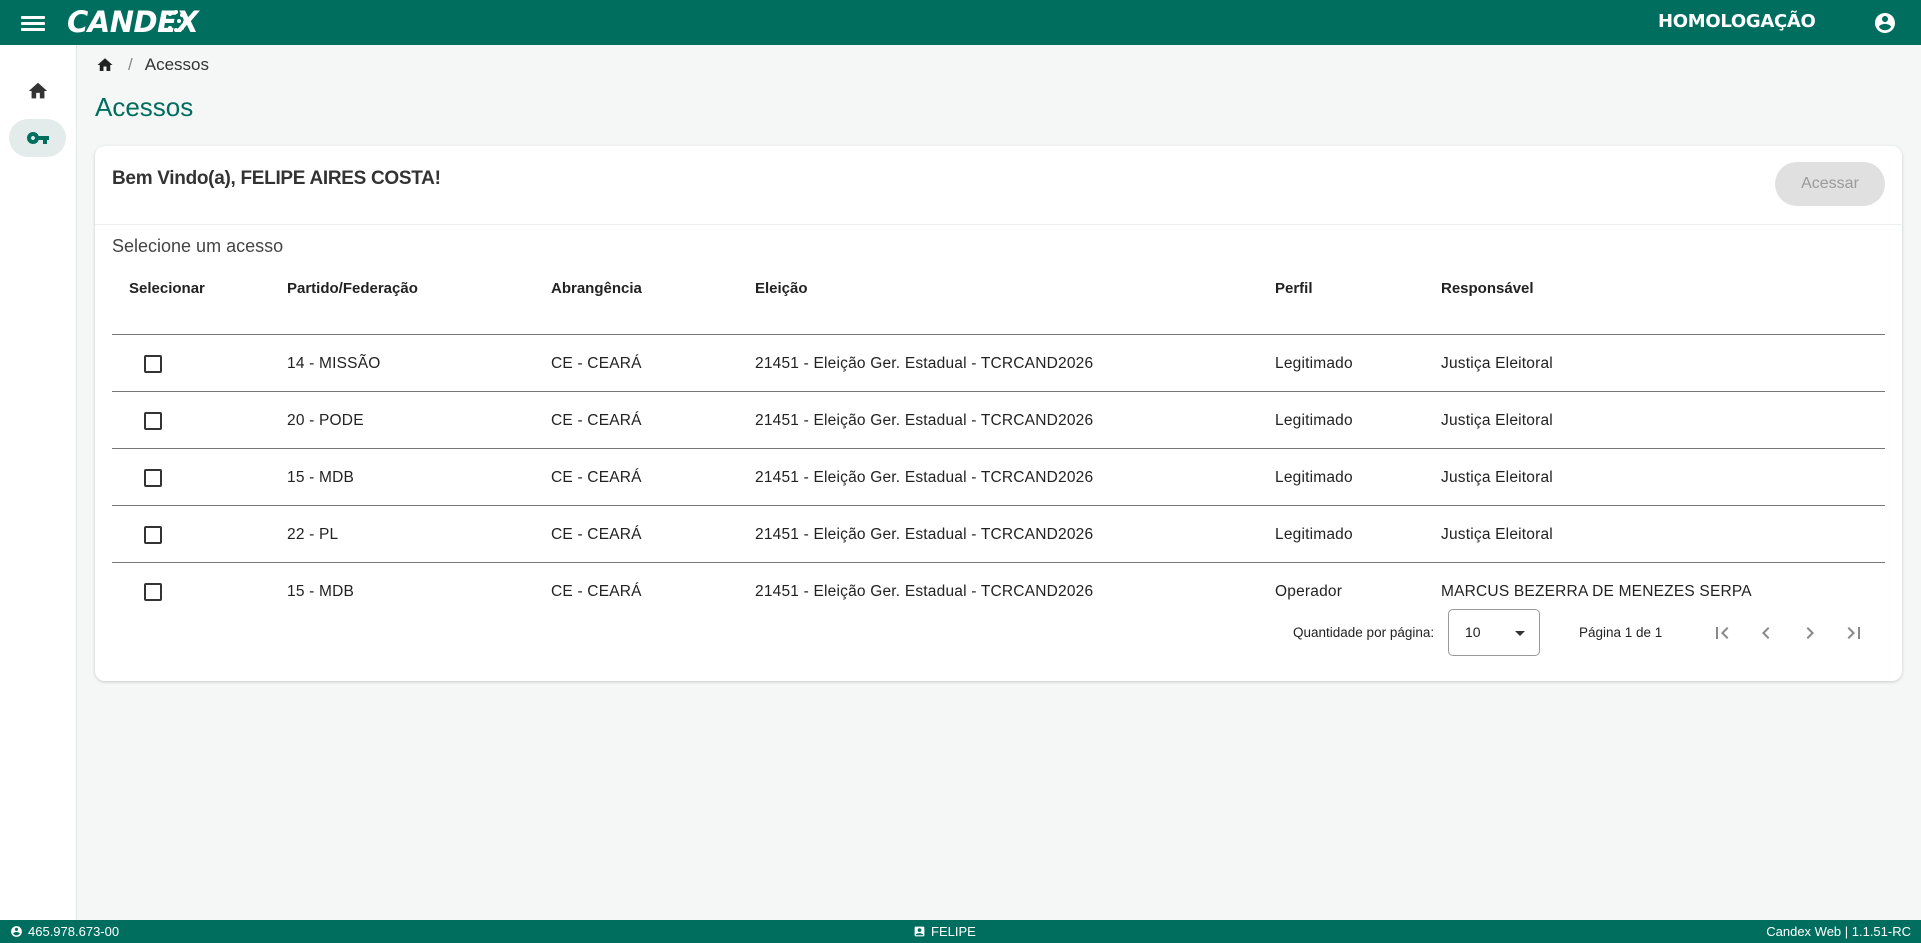  I want to click on page-title: Acessos, so click(144, 107).